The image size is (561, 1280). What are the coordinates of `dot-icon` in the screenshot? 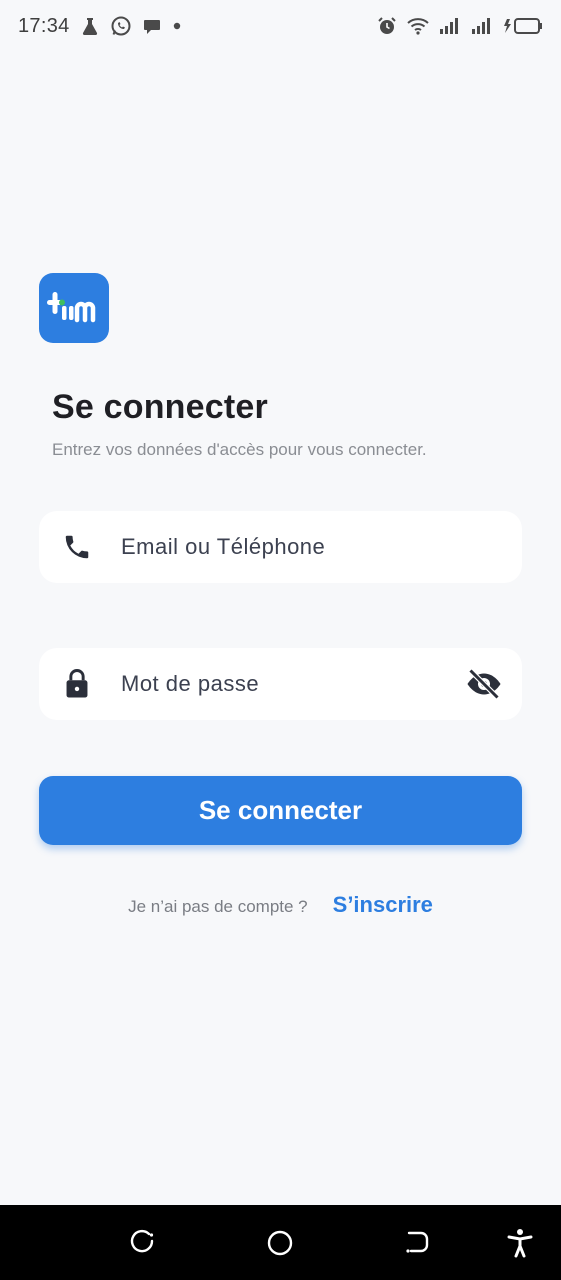 It's located at (177, 26).